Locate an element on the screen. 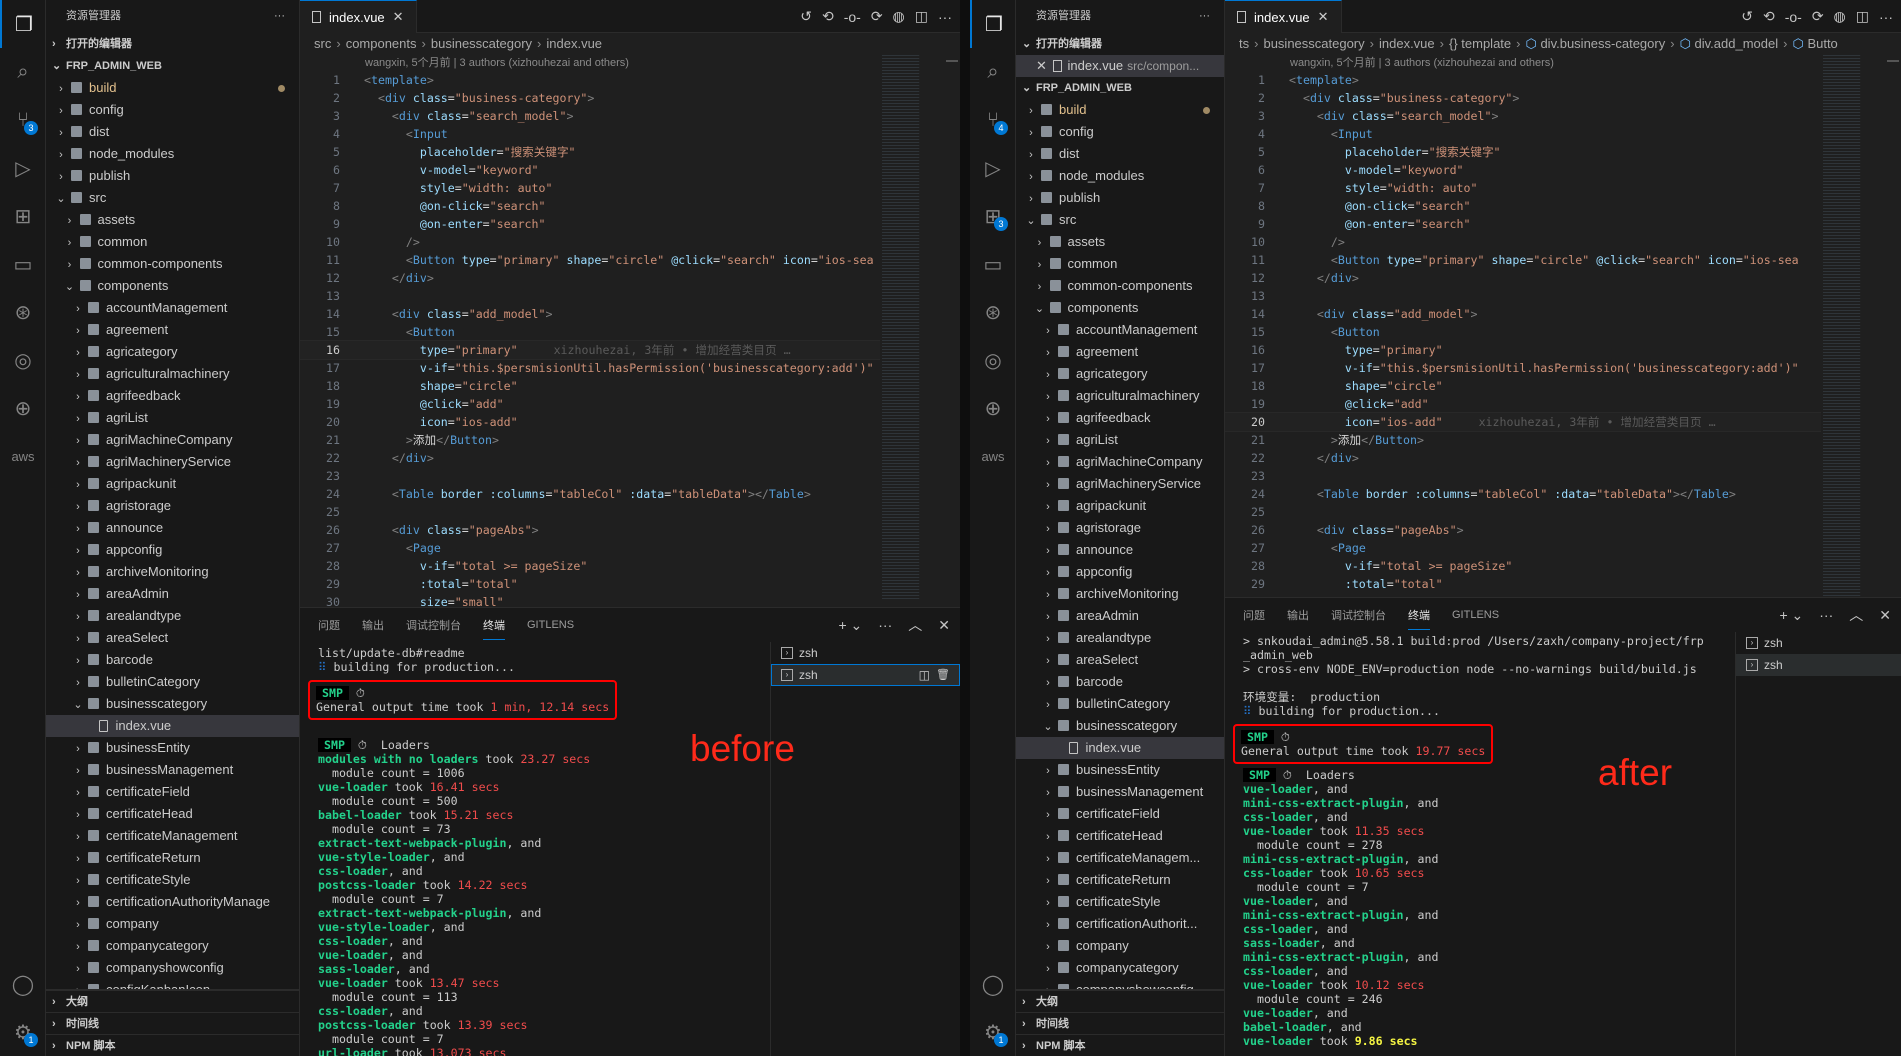 The width and height of the screenshot is (1901, 1056). code-line: 16 type="primary" is located at coordinates (1523, 350).